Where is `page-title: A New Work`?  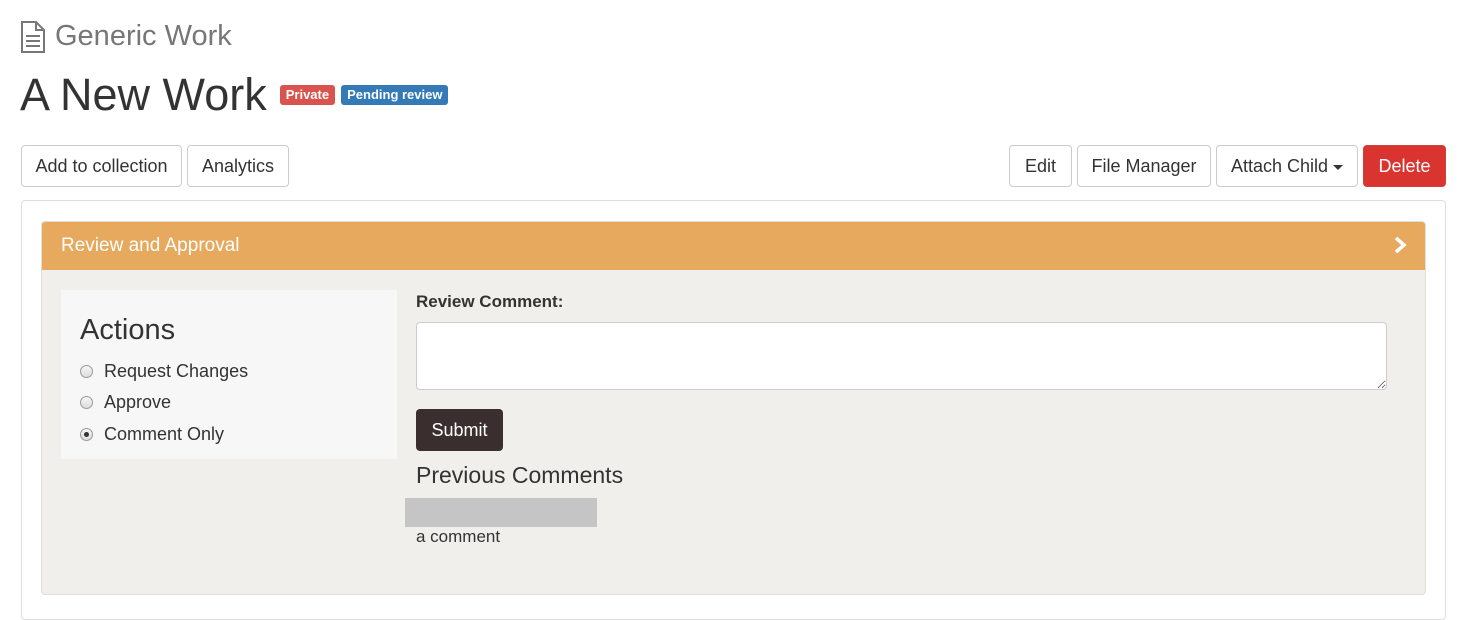 page-title: A New Work is located at coordinates (143, 94).